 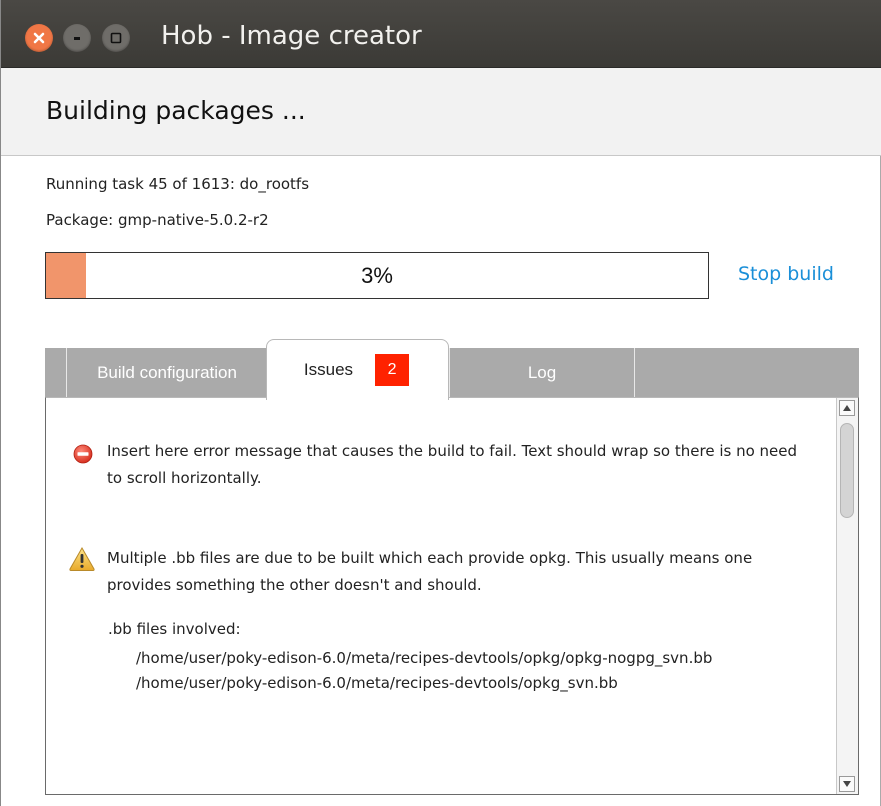 I want to click on maximize-icon, so click(x=116, y=38).